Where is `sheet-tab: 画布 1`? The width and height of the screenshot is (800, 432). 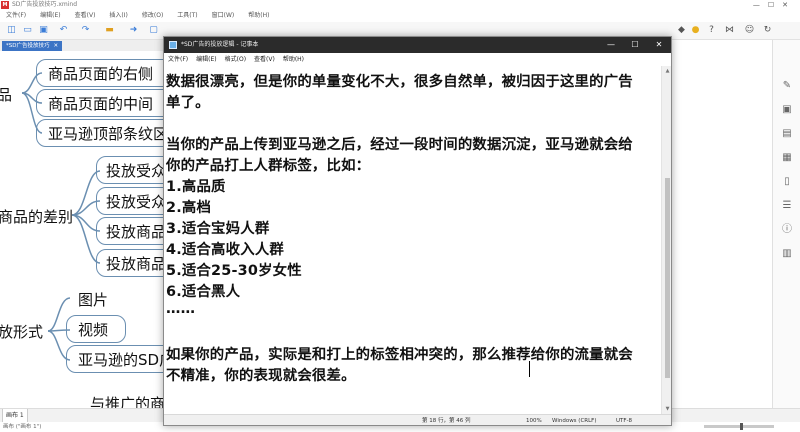
sheet-tab: 画布 1 is located at coordinates (15, 416).